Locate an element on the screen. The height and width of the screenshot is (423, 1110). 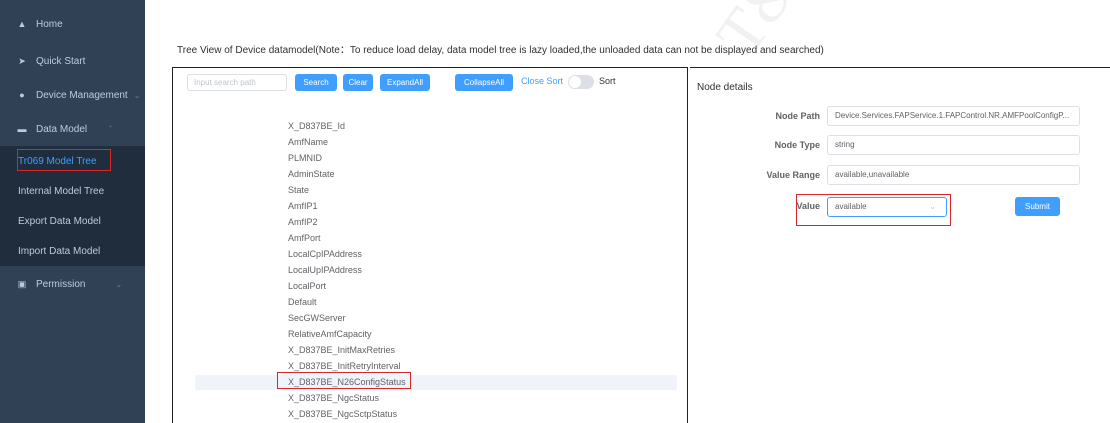
clear-button: Clear is located at coordinates (358, 82).